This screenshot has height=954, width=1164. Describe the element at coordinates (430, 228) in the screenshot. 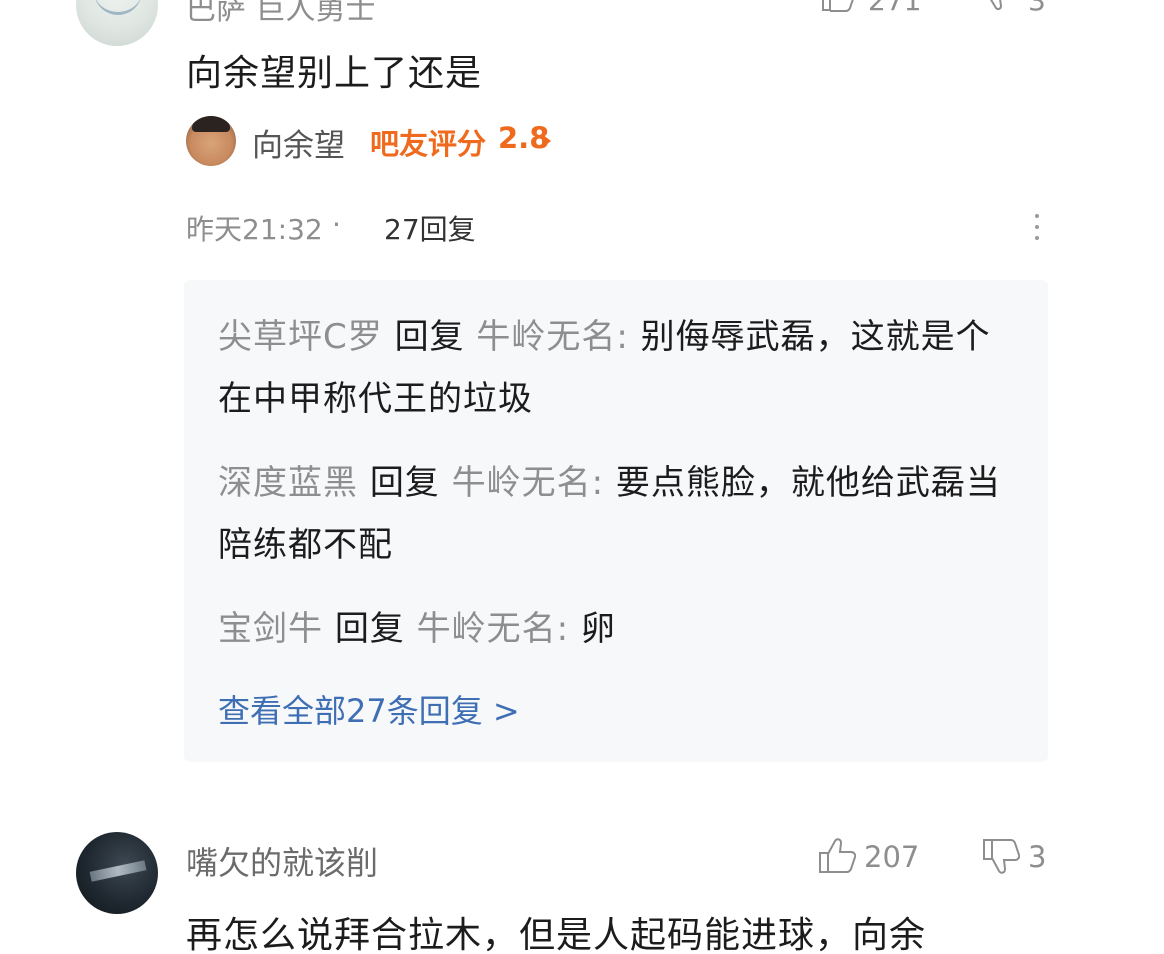

I see `reply-count-button: 27回复` at that location.